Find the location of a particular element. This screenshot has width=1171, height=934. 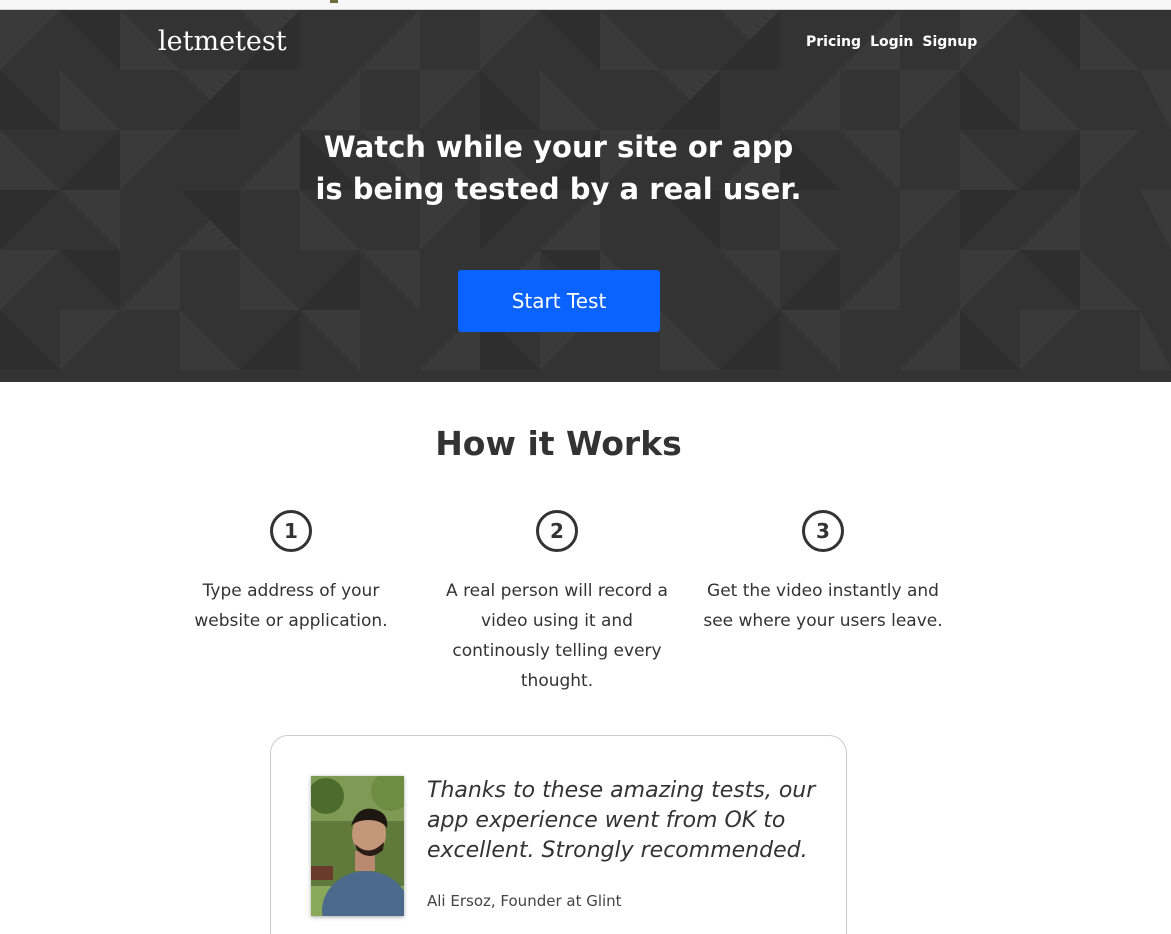

step-number-badge: 2 is located at coordinates (557, 531).